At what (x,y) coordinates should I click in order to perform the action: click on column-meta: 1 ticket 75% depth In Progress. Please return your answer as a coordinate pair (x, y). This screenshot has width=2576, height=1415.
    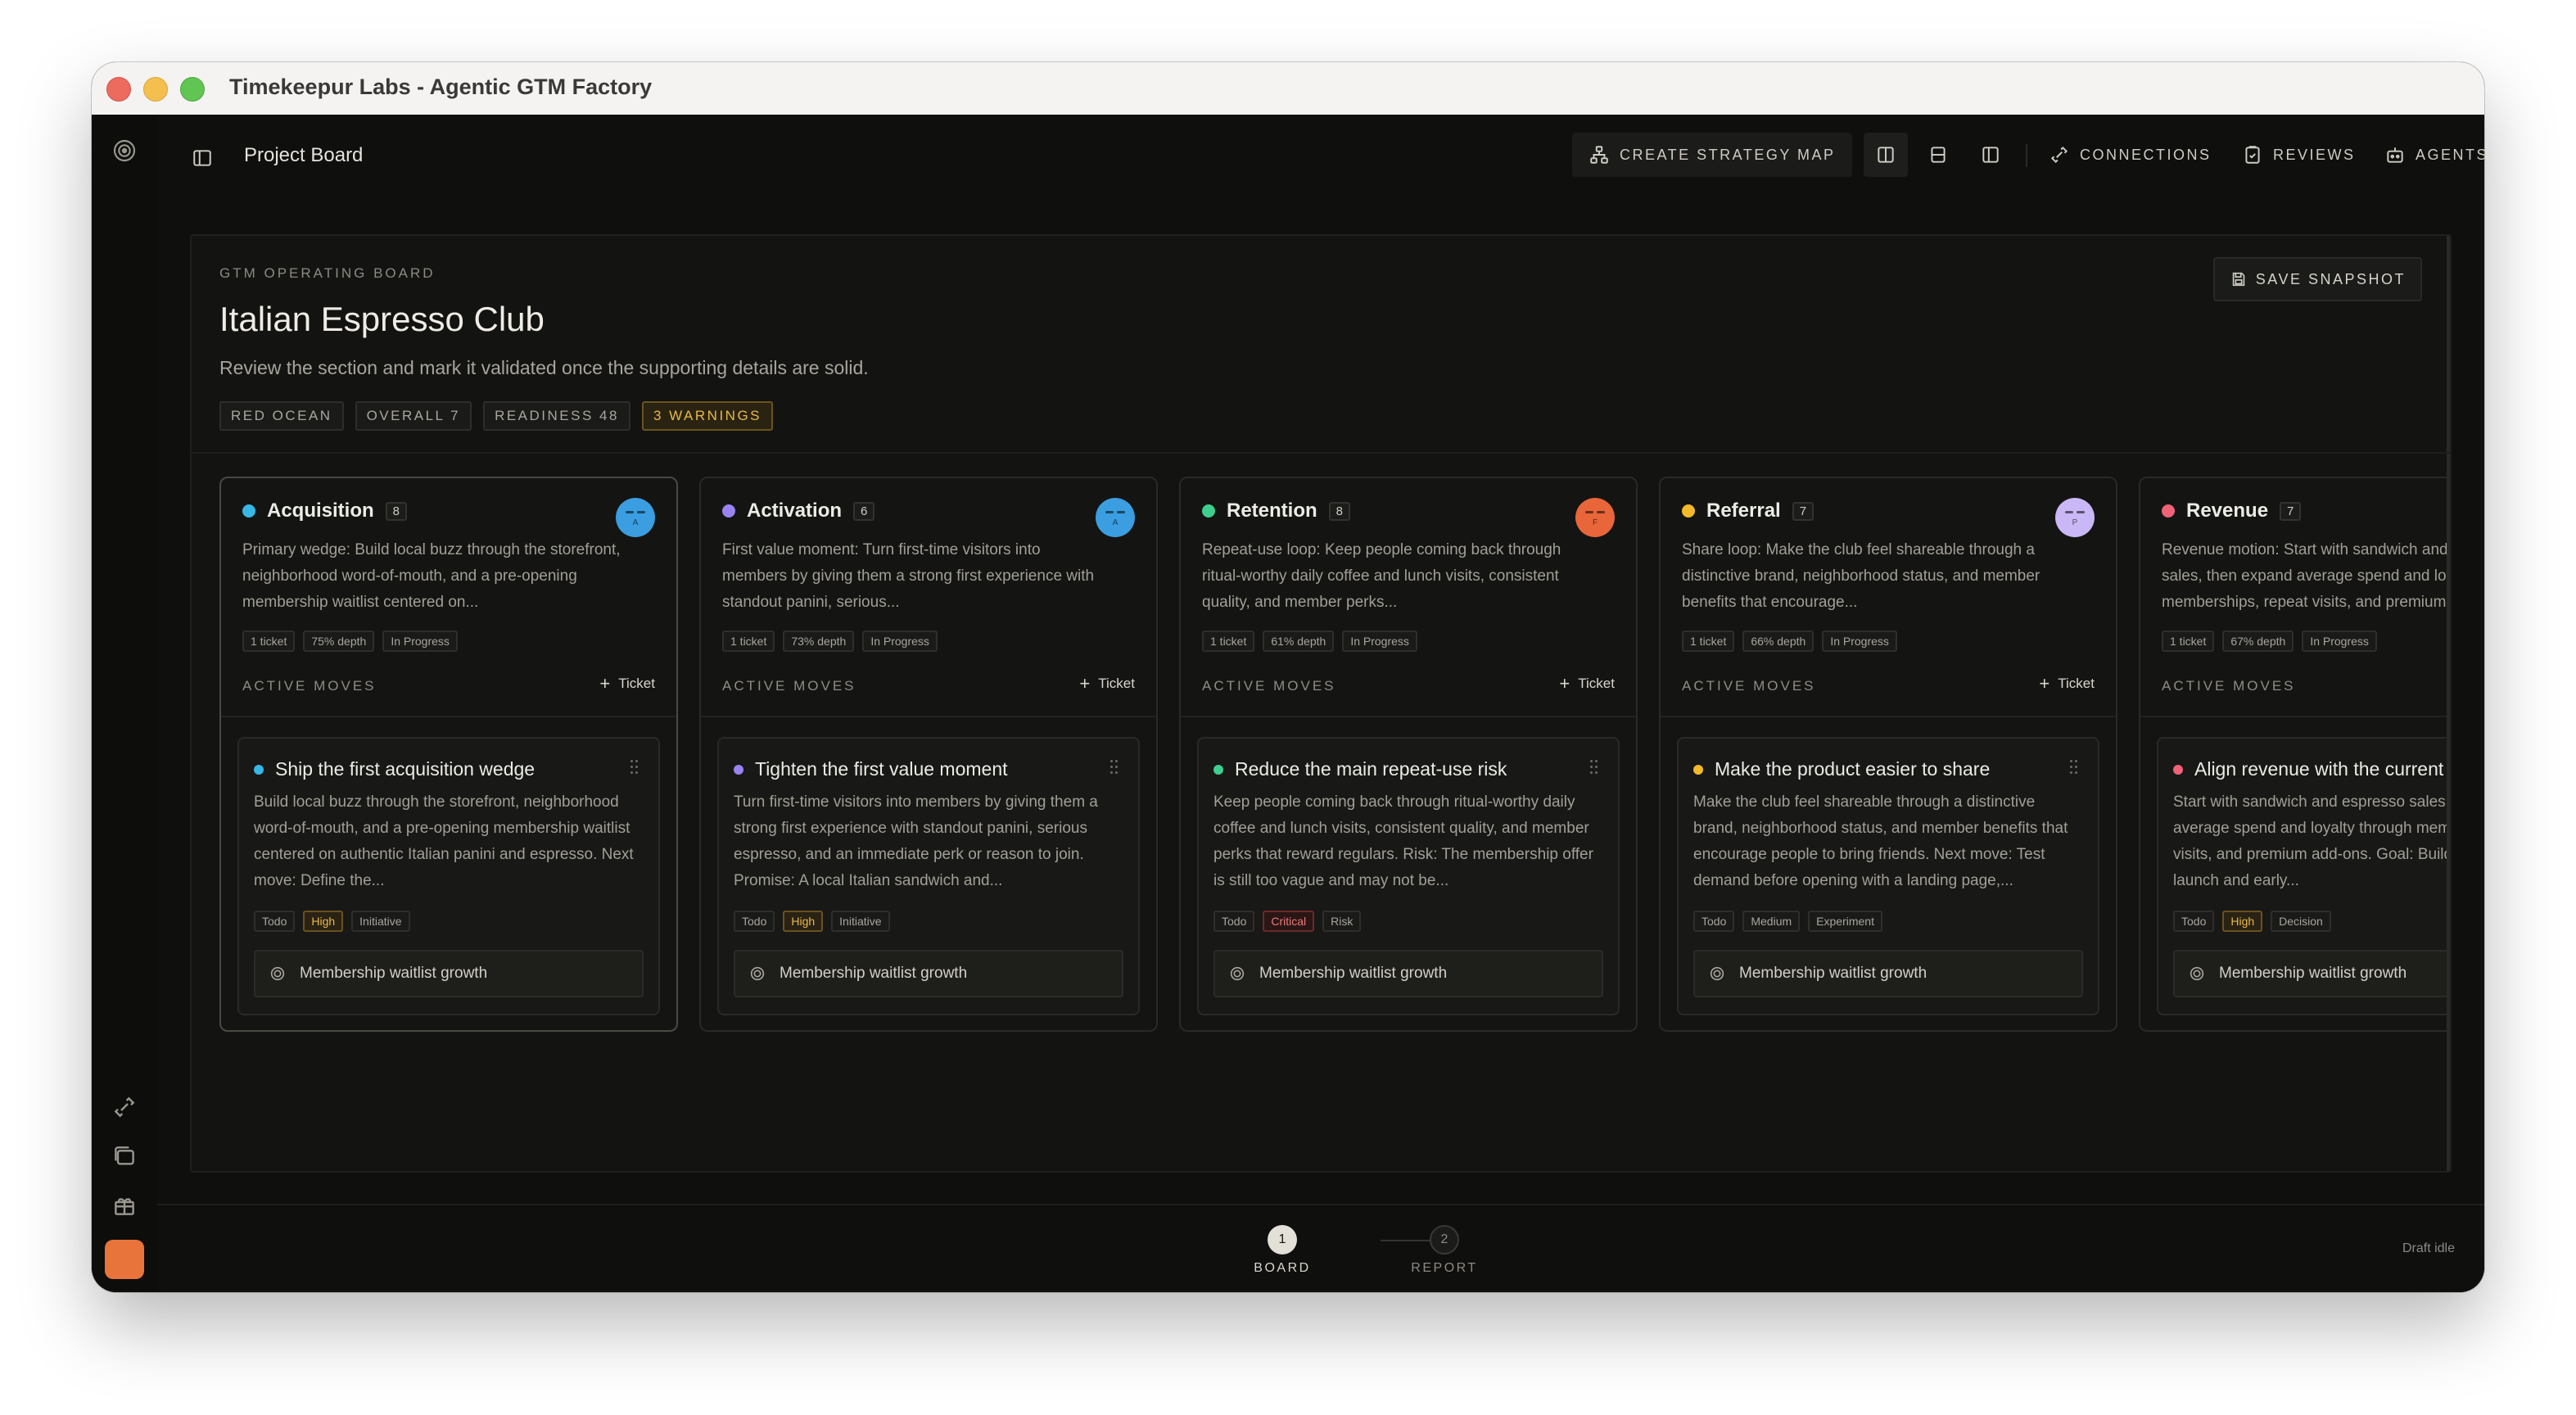
    Looking at the image, I should click on (350, 641).